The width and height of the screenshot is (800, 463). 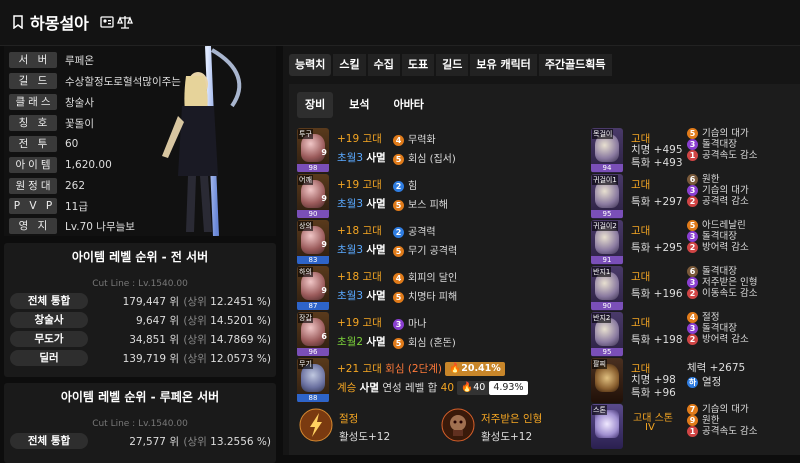 What do you see at coordinates (48, 206) in the screenshot?
I see `profile-row-pvp: P V P 11급` at bounding box center [48, 206].